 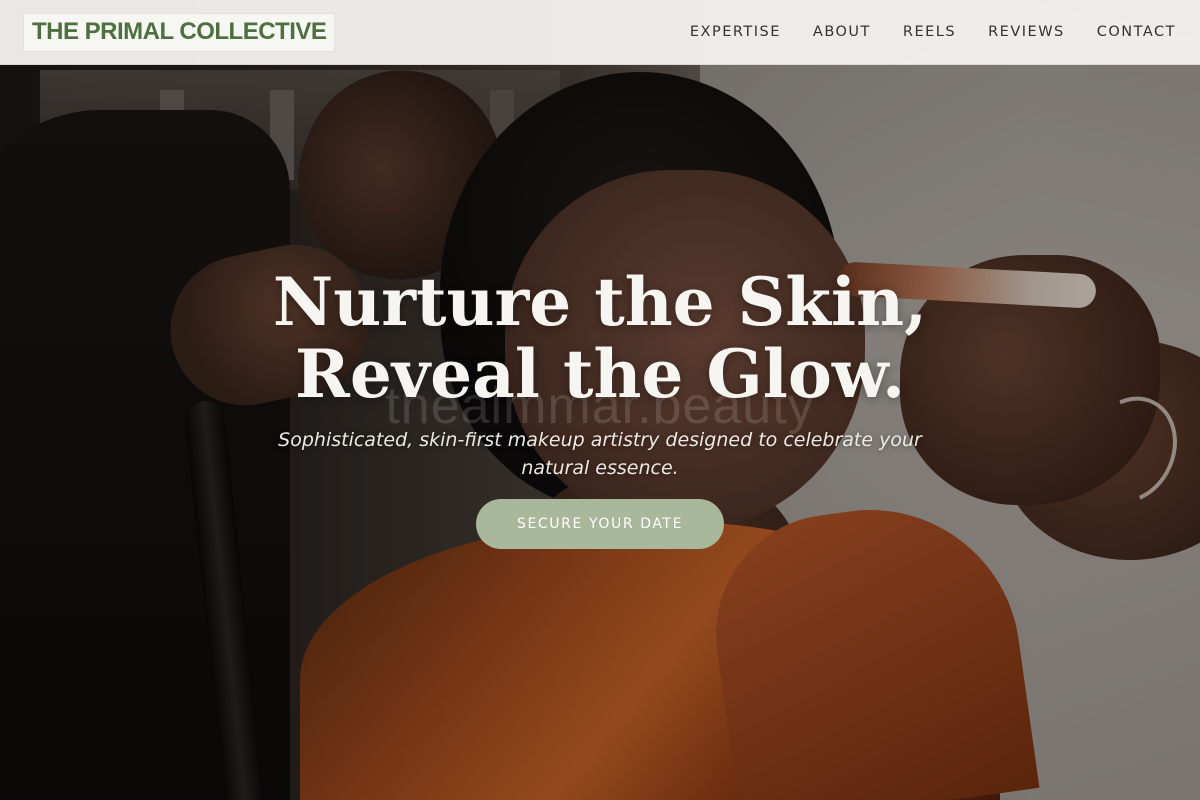 What do you see at coordinates (1026, 32) in the screenshot?
I see `nav-link-reviews: REVIEWS` at bounding box center [1026, 32].